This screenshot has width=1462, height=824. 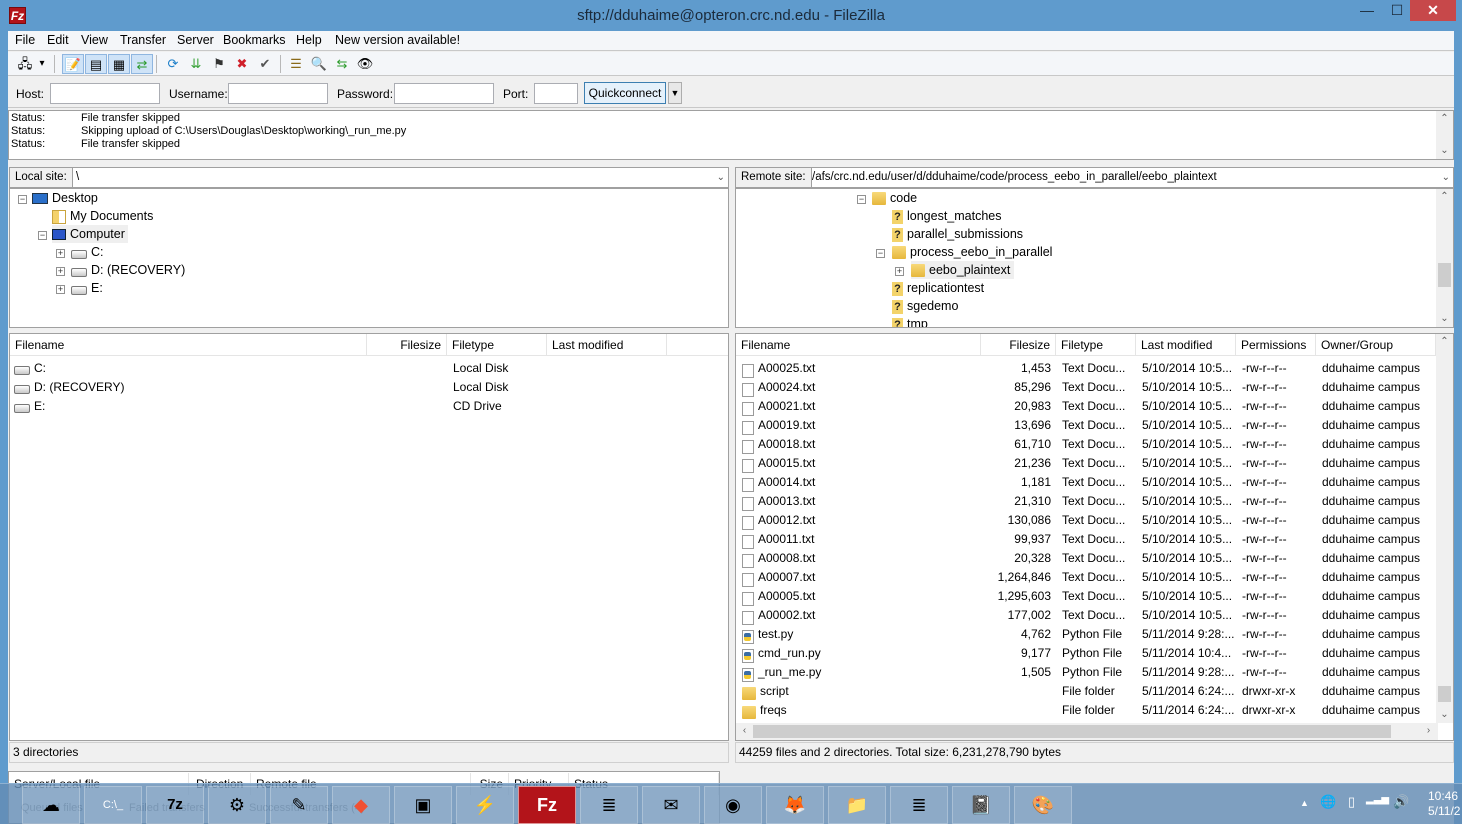 What do you see at coordinates (94, 40) in the screenshot?
I see `menu-view: View` at bounding box center [94, 40].